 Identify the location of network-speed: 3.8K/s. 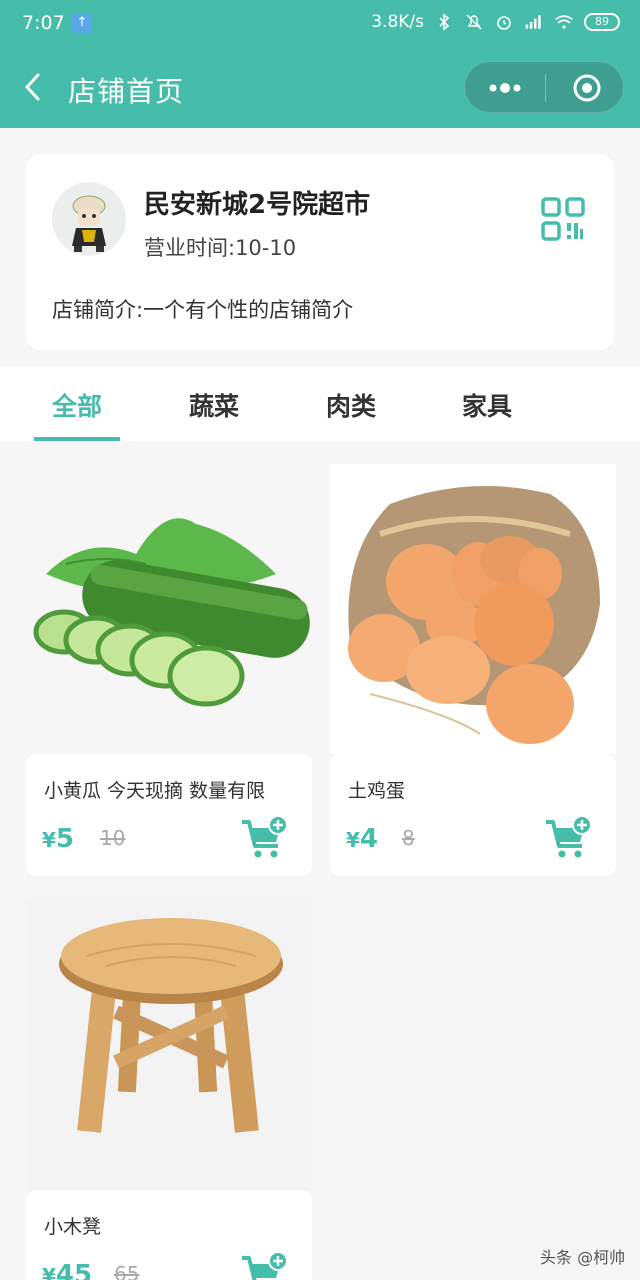
(397, 22).